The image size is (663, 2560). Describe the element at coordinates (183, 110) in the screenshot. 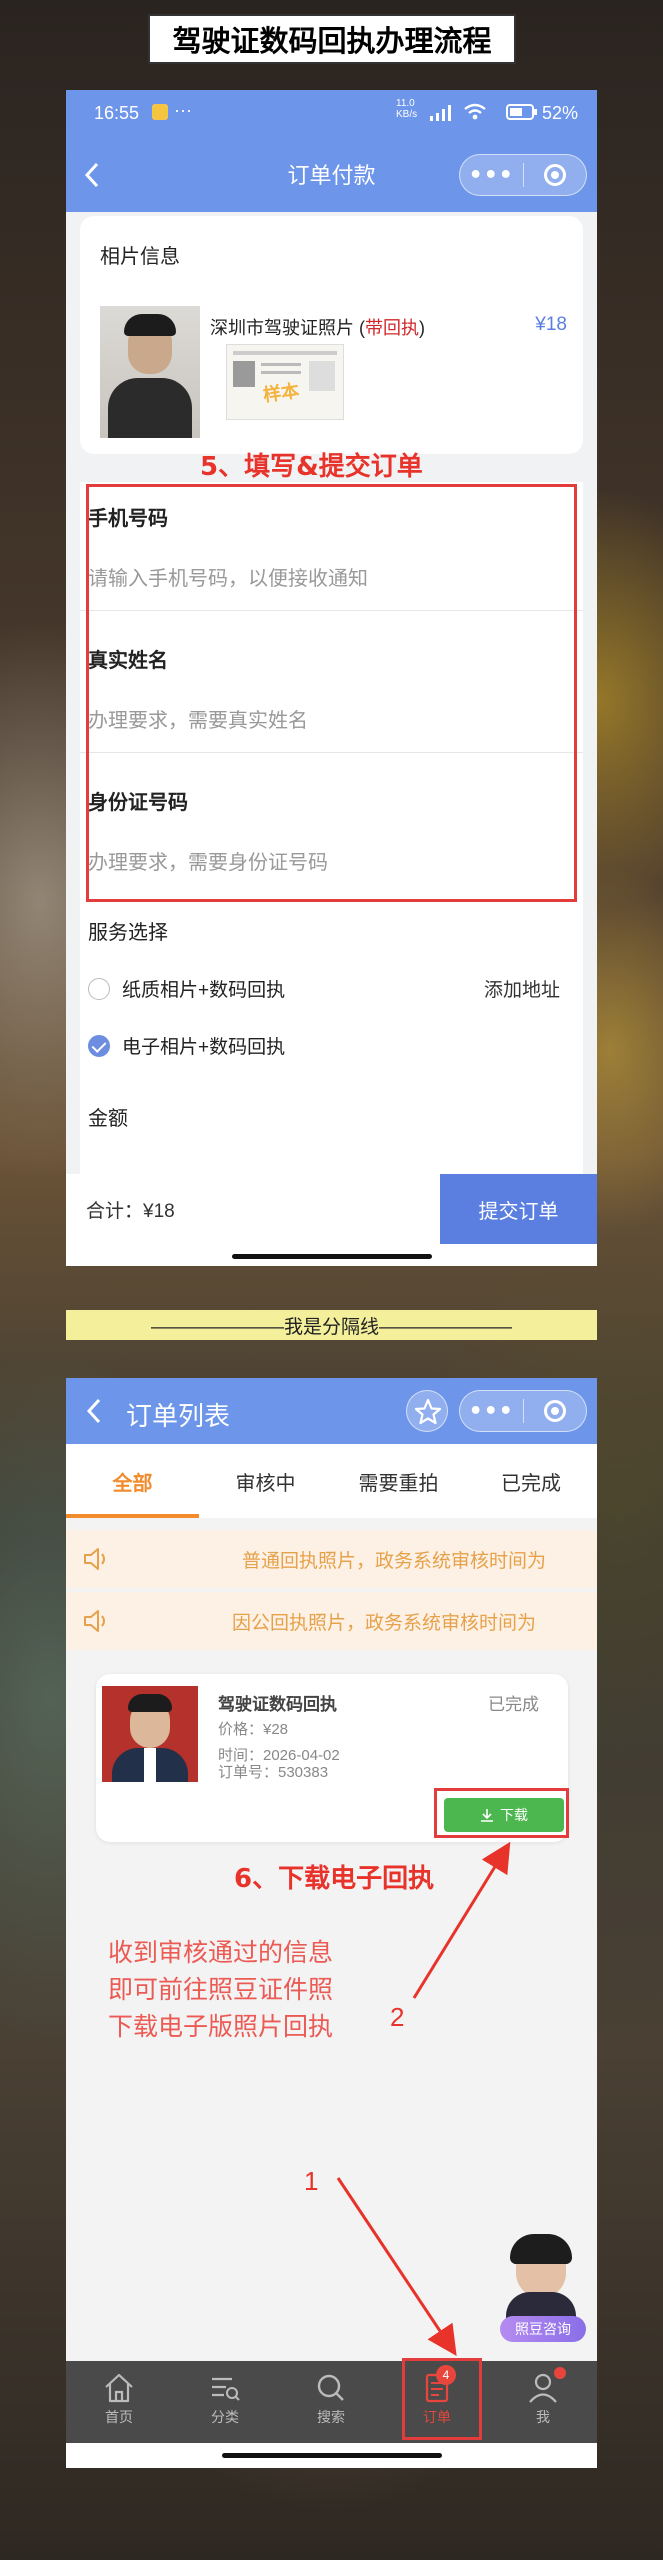

I see `status-extra: ···` at that location.